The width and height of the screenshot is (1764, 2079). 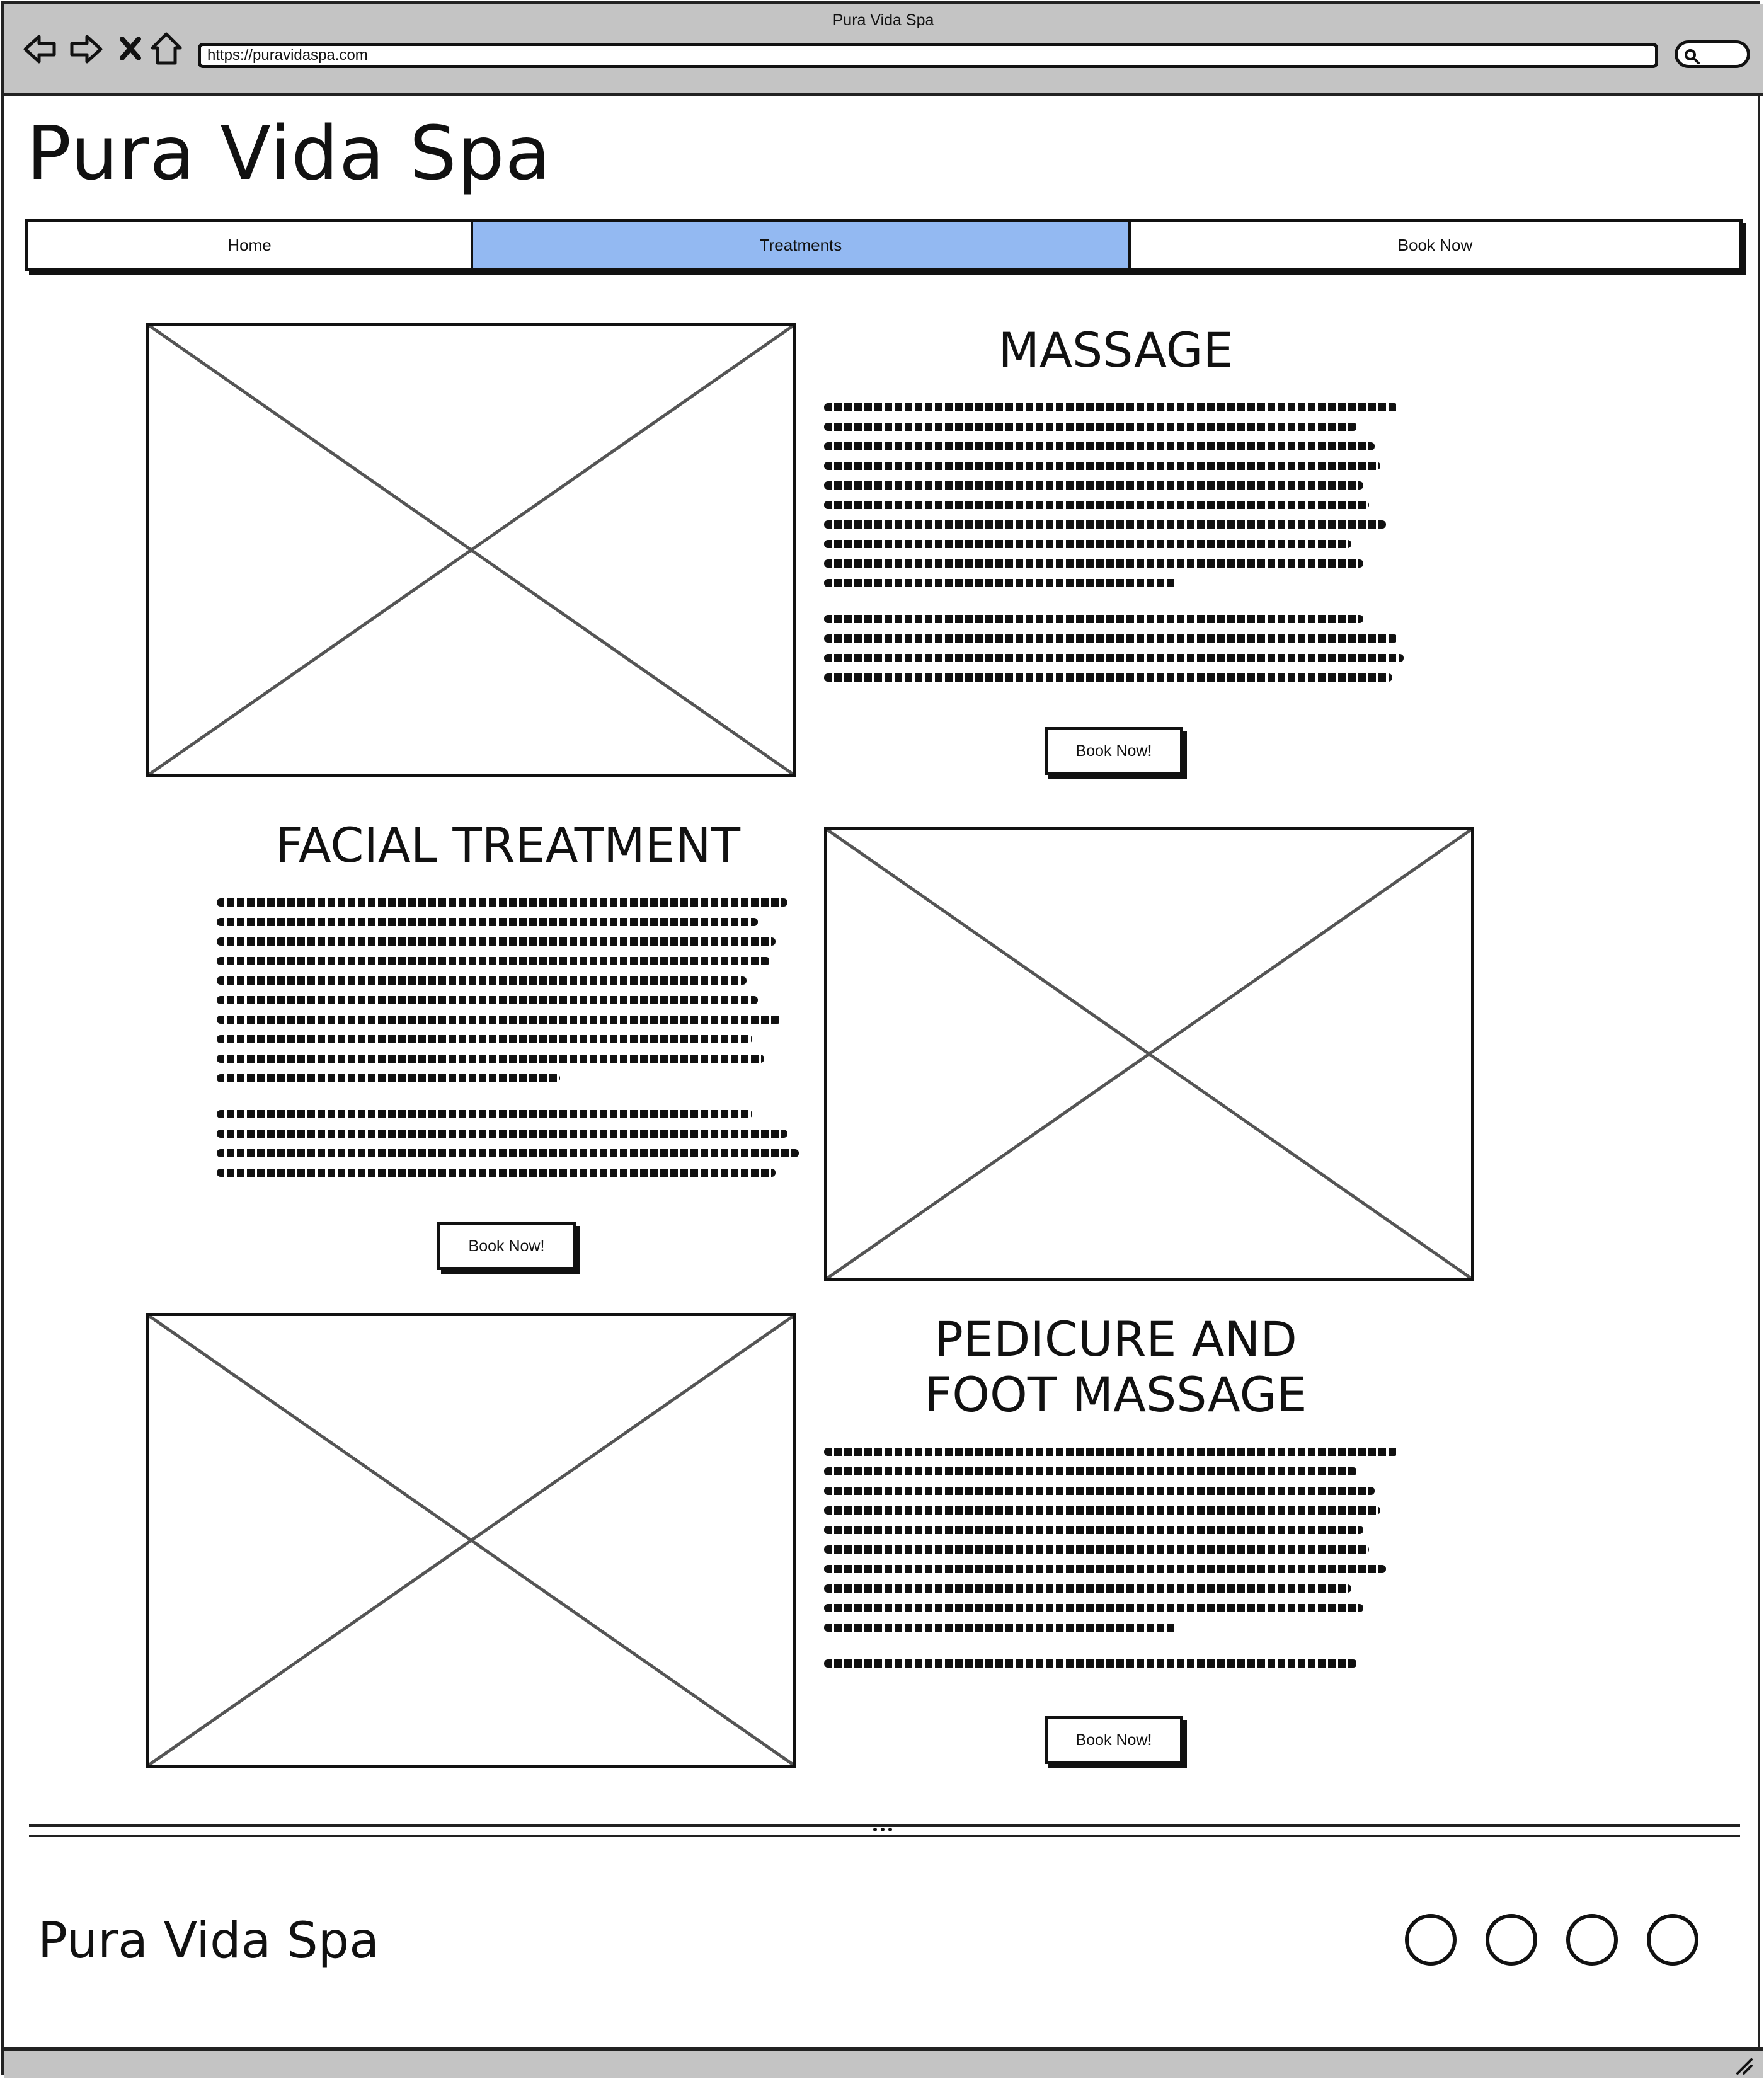 What do you see at coordinates (1435, 245) in the screenshot?
I see `nav-tab-book-now: Book Now` at bounding box center [1435, 245].